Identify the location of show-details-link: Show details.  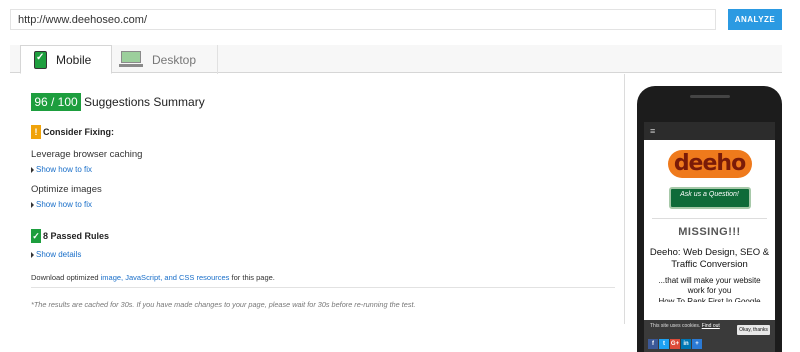
(56, 254).